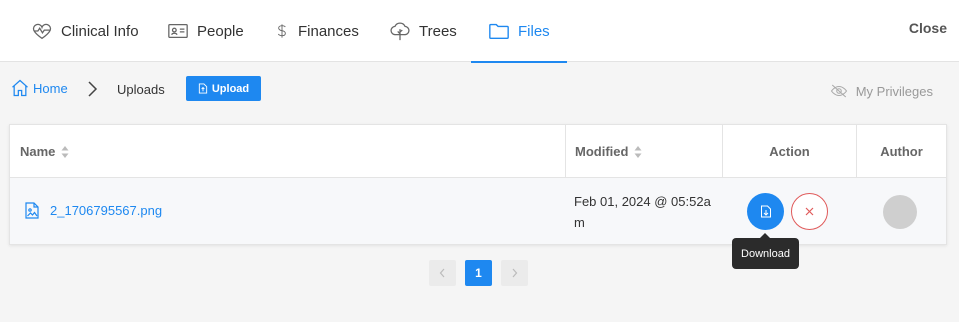  What do you see at coordinates (141, 89) in the screenshot?
I see `breadcrumb-current: Uploads` at bounding box center [141, 89].